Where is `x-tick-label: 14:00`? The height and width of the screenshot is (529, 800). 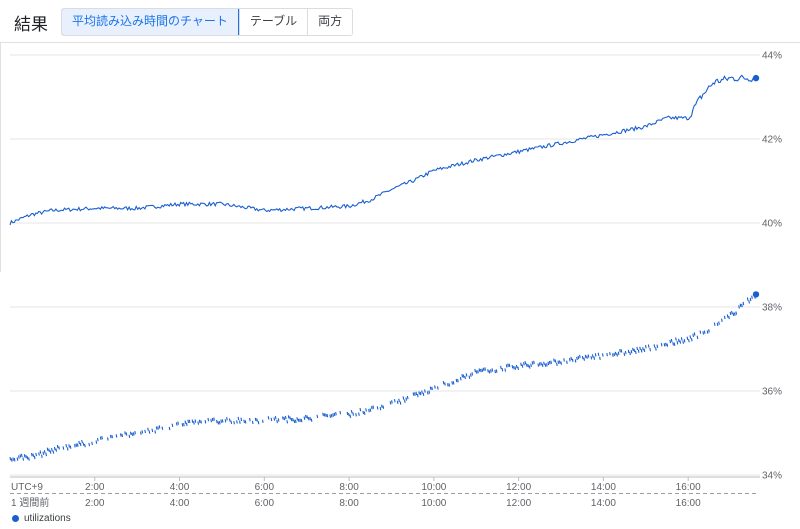
x-tick-label: 14:00 is located at coordinates (603, 503).